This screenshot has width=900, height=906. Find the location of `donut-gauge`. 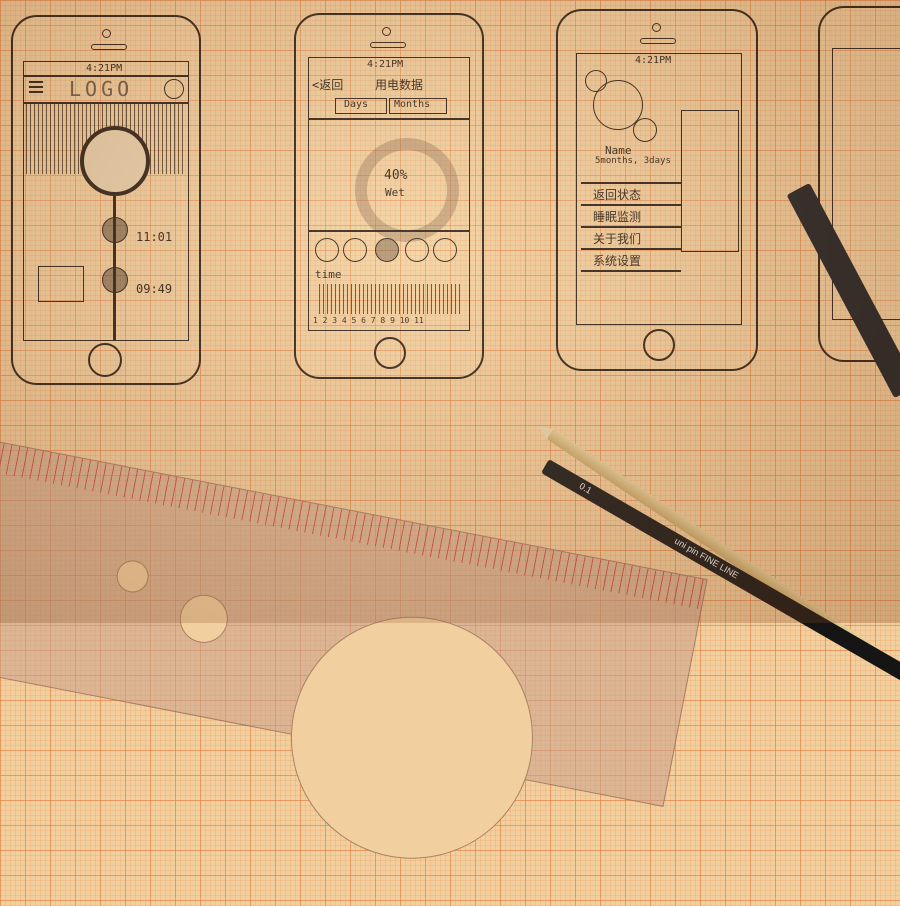

donut-gauge is located at coordinates (407, 190).